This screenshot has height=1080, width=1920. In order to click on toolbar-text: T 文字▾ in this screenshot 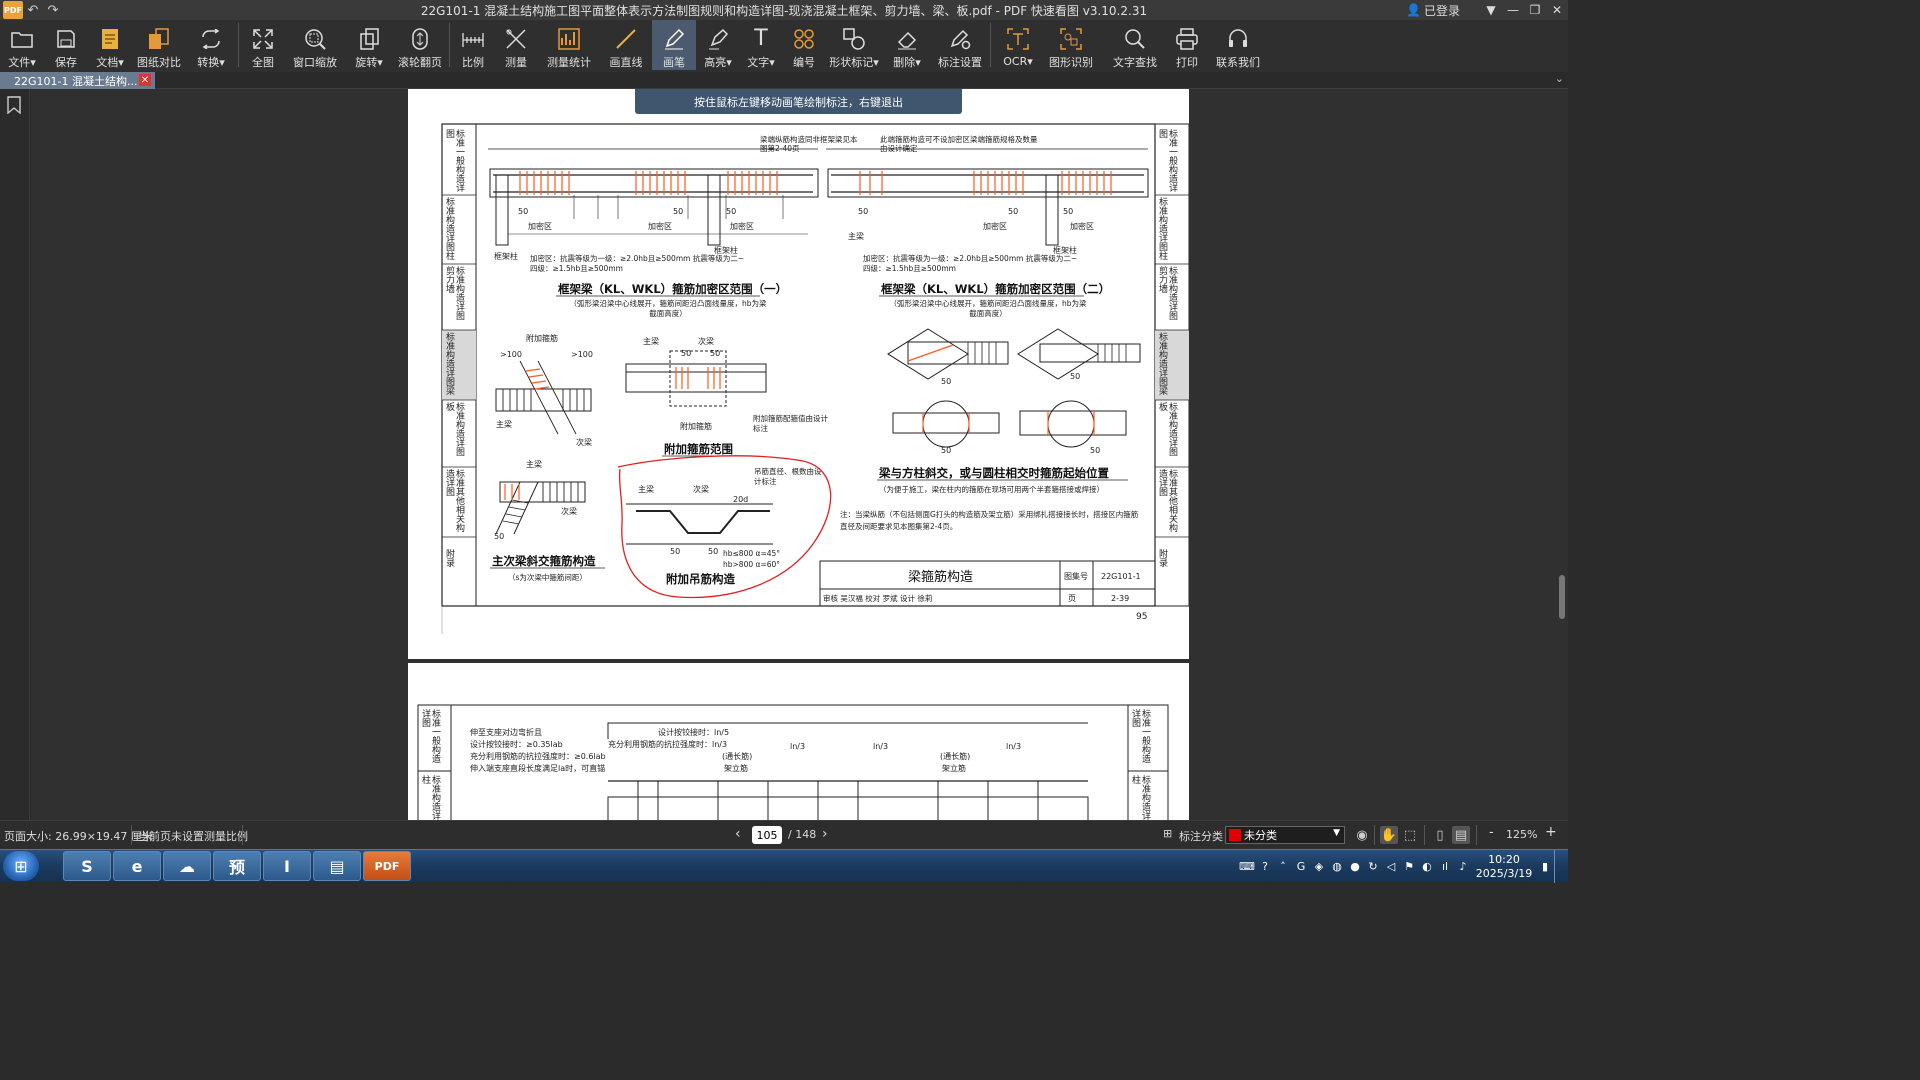, I will do `click(761, 45)`.